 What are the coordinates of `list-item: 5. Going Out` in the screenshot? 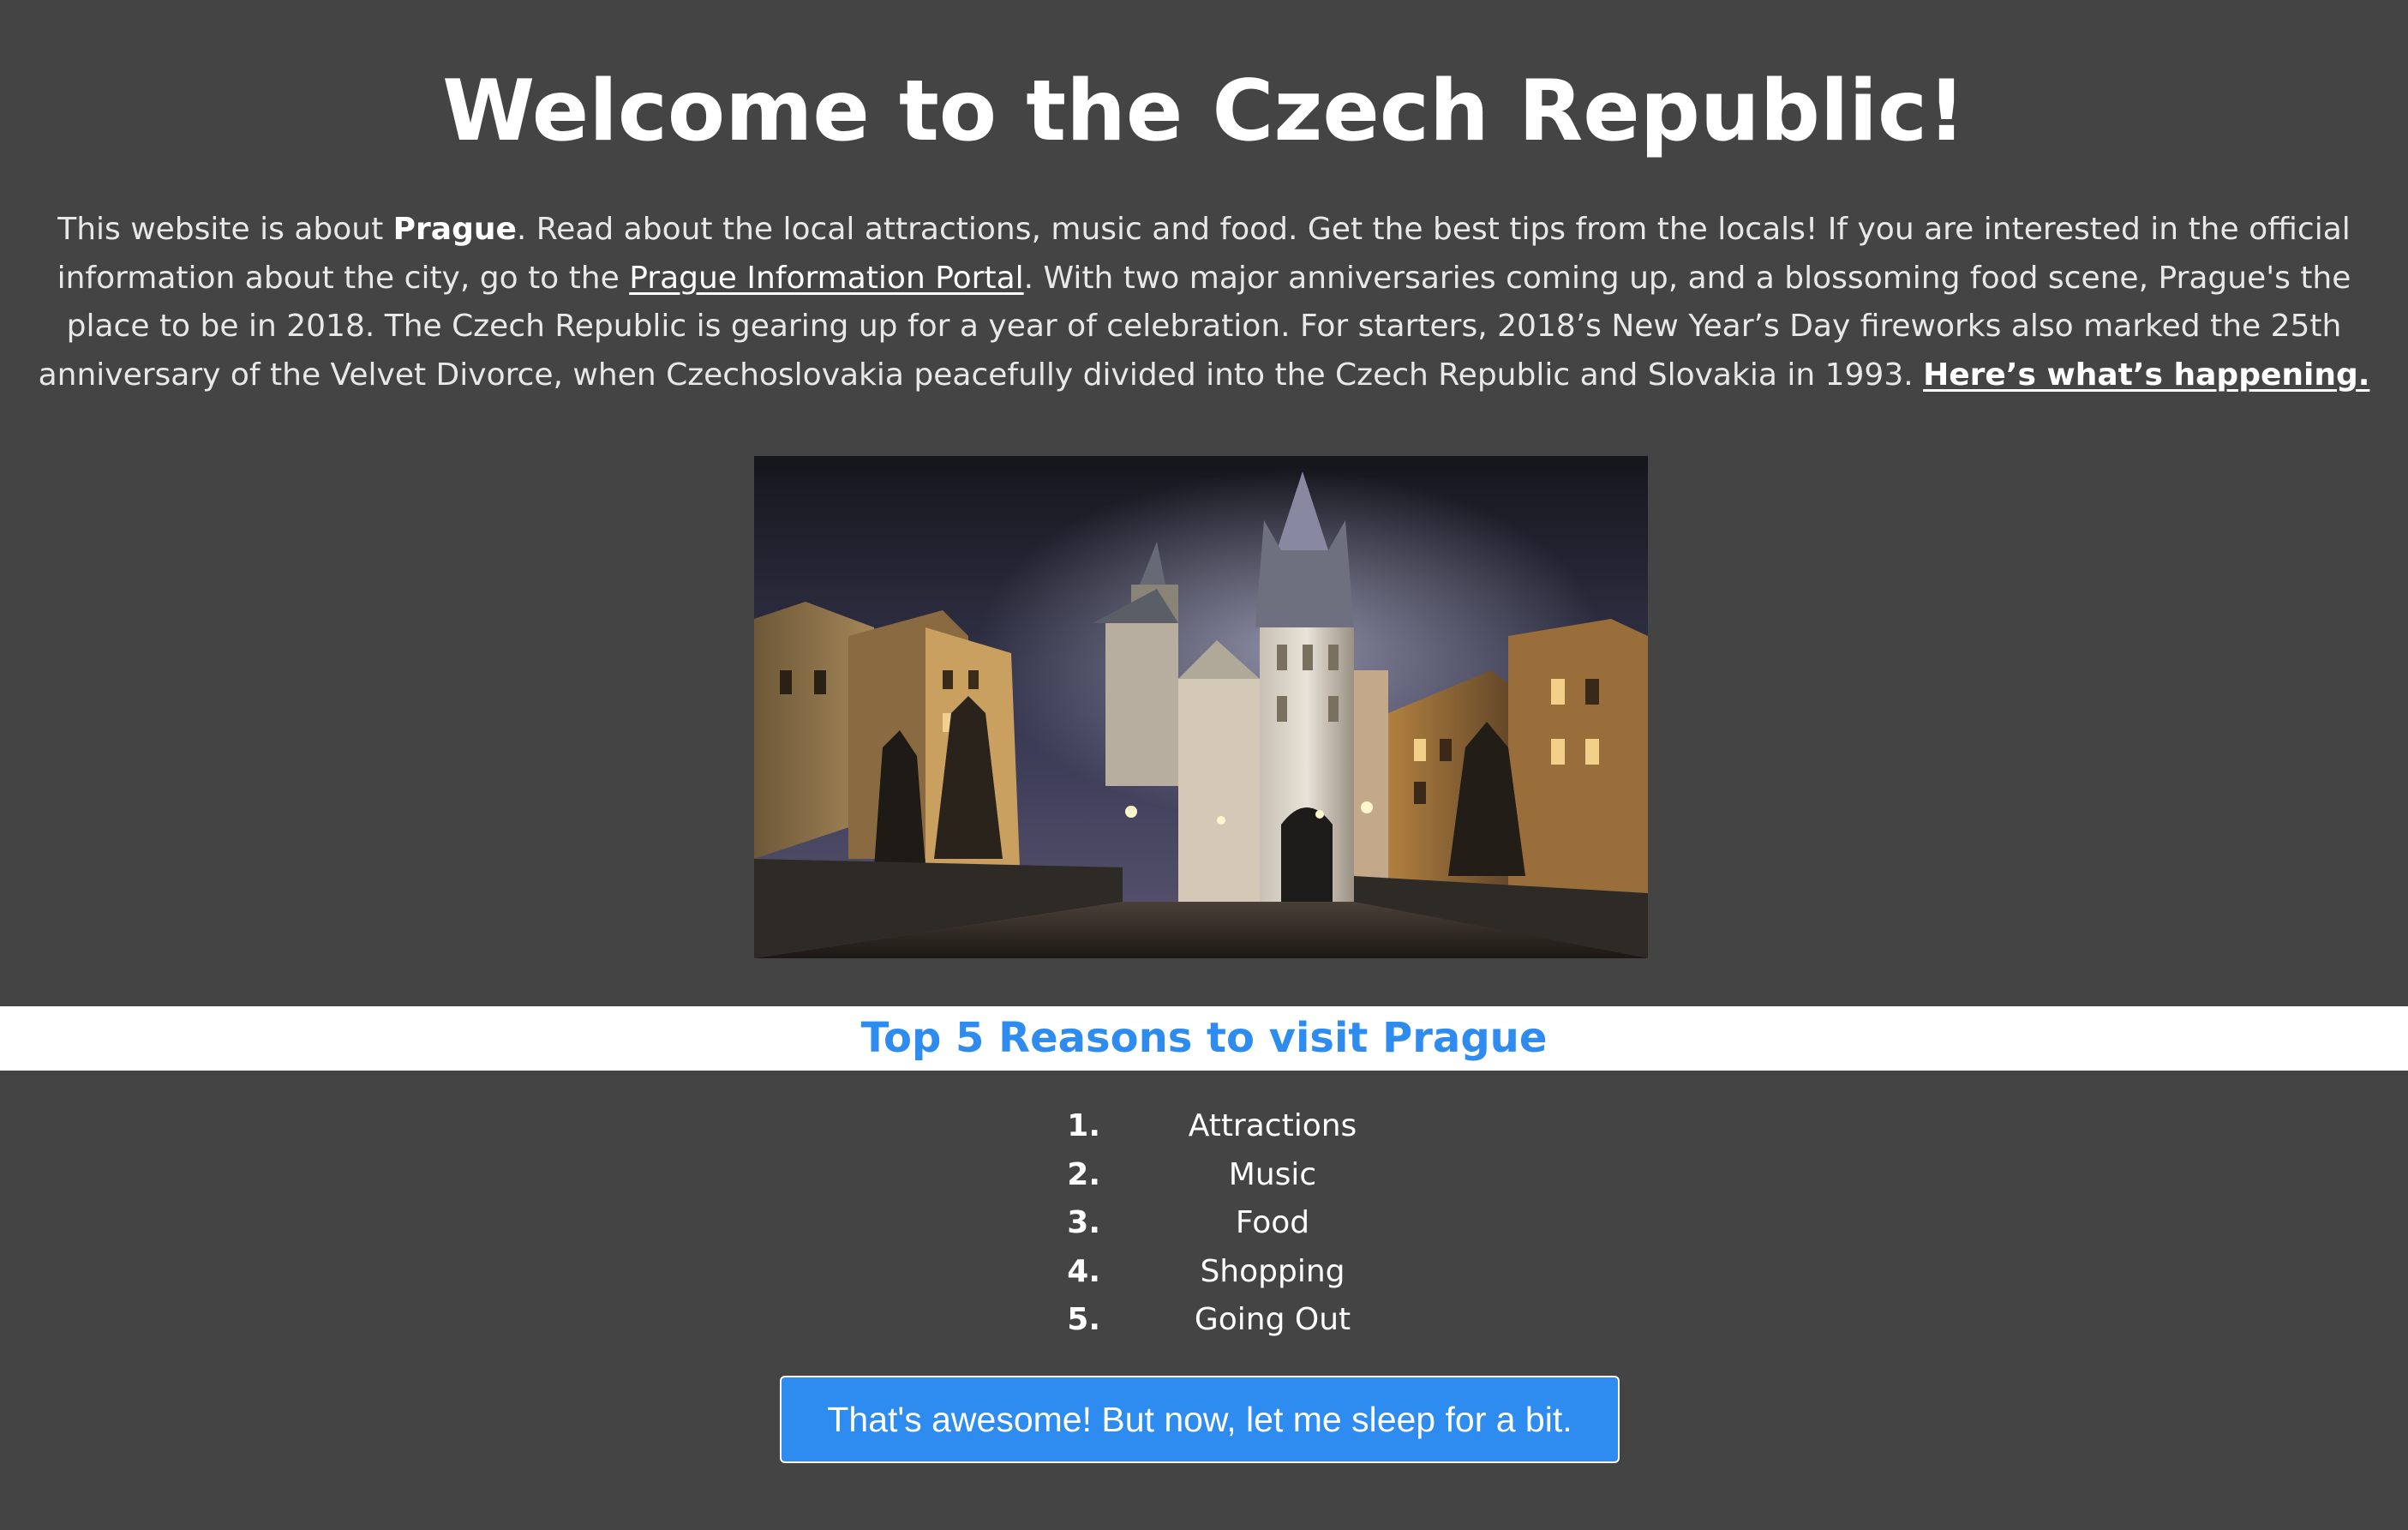 It's located at (1204, 1320).